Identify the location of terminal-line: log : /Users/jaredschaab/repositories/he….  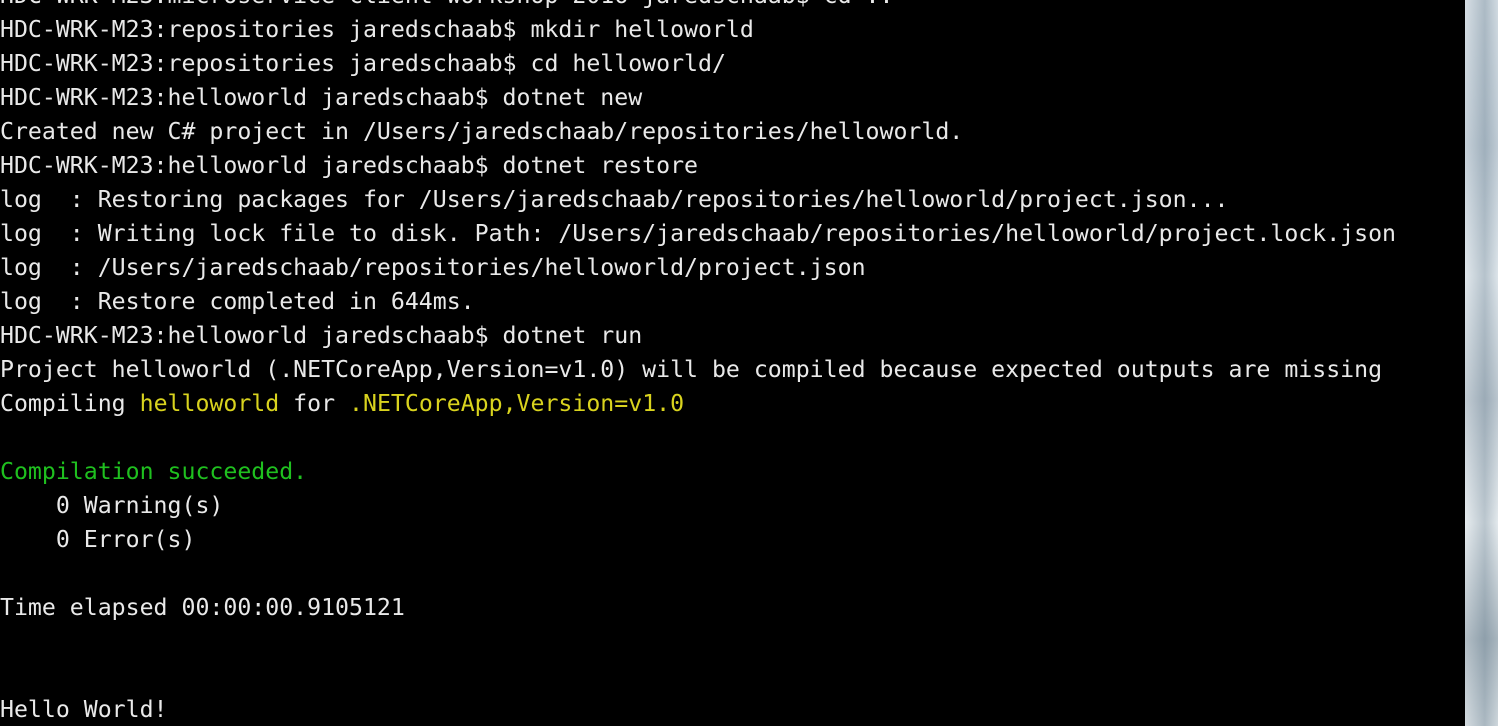
(698, 268).